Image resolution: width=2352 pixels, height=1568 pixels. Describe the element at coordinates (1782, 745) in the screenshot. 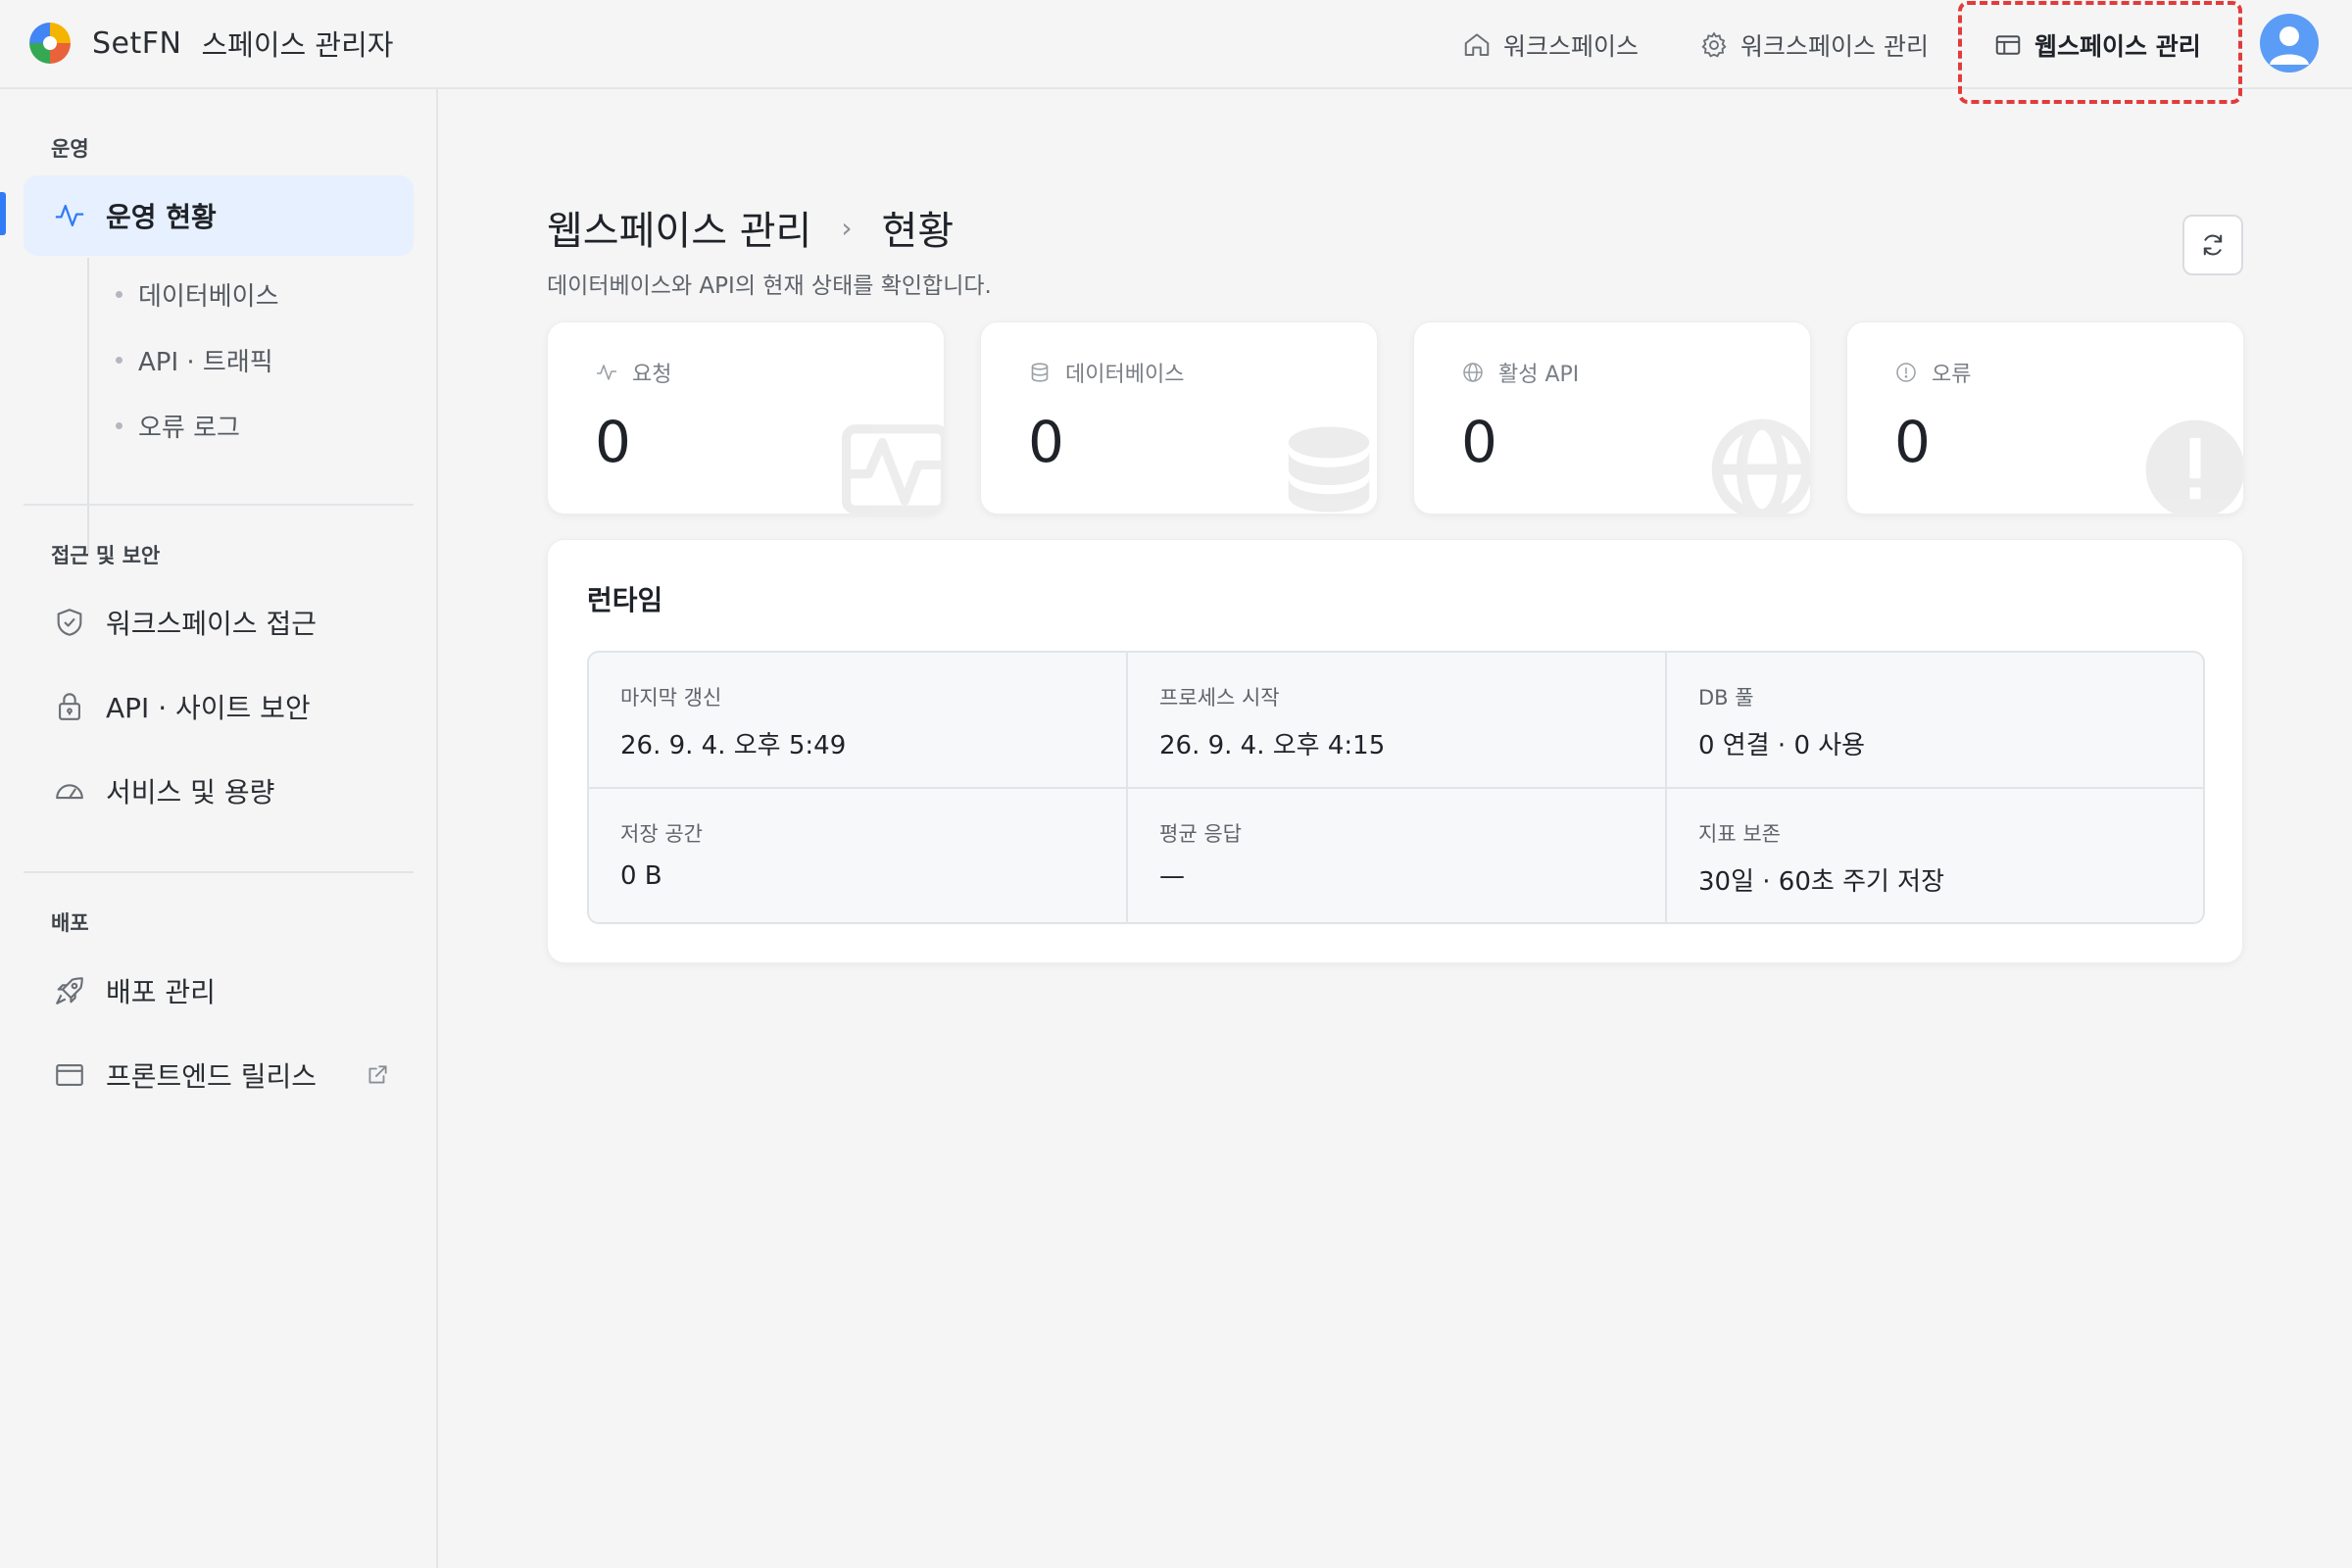

I see `runtime-value: 0 연결 · 0 사용` at that location.